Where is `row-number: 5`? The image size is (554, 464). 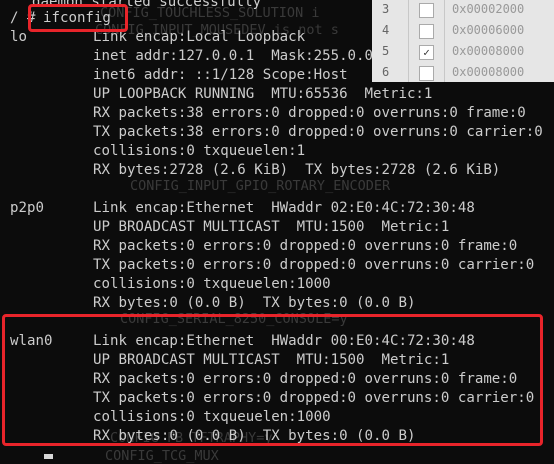 row-number: 5 is located at coordinates (386, 51).